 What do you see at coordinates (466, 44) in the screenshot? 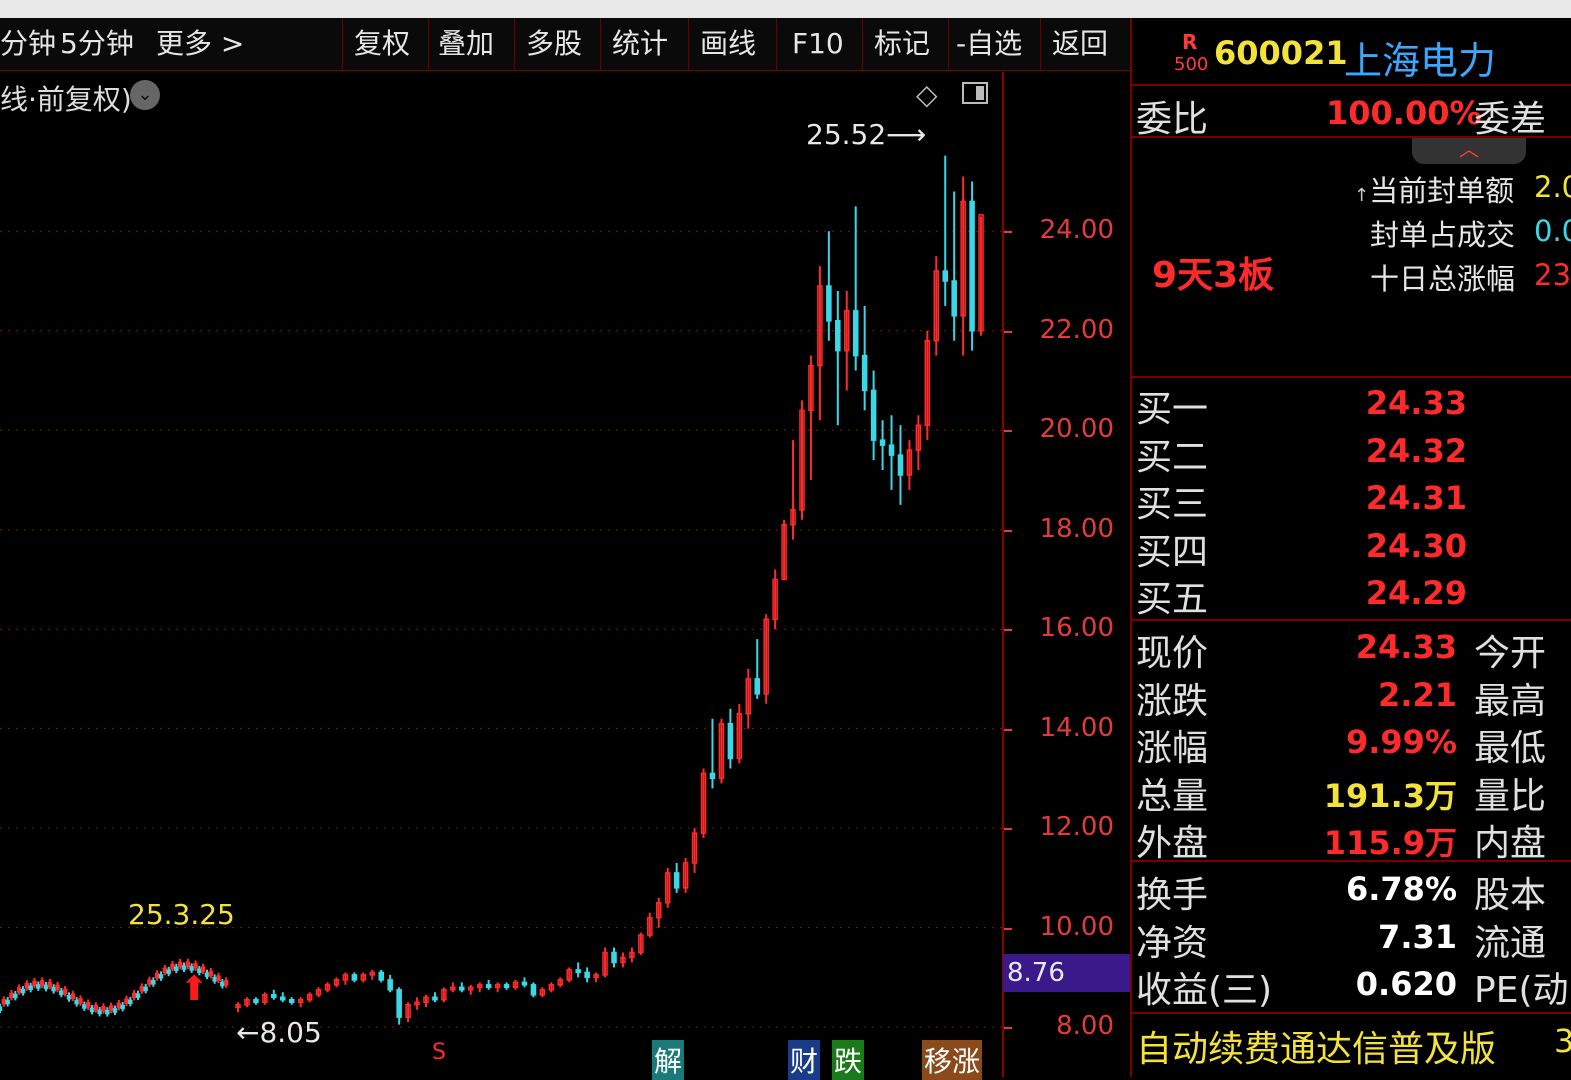
I see `toolbar-overlay: 叠加` at bounding box center [466, 44].